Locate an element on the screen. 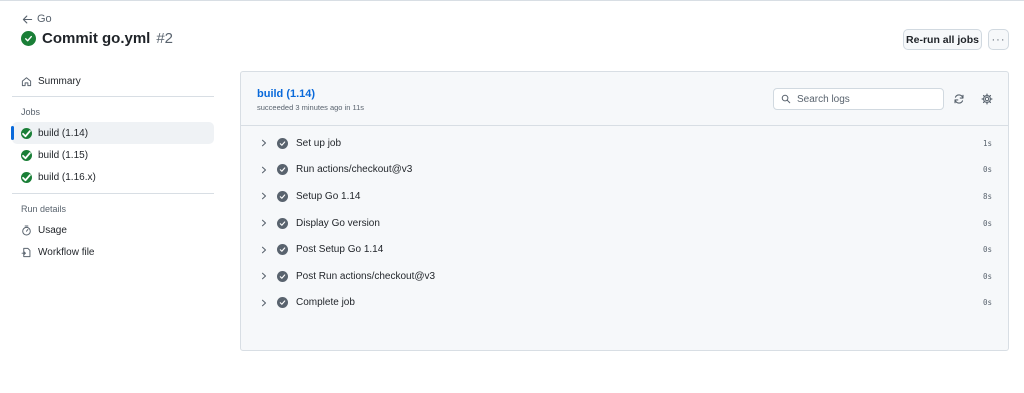 This screenshot has height=393, width=1024. sidebar-item-usage: Usage is located at coordinates (113, 230).